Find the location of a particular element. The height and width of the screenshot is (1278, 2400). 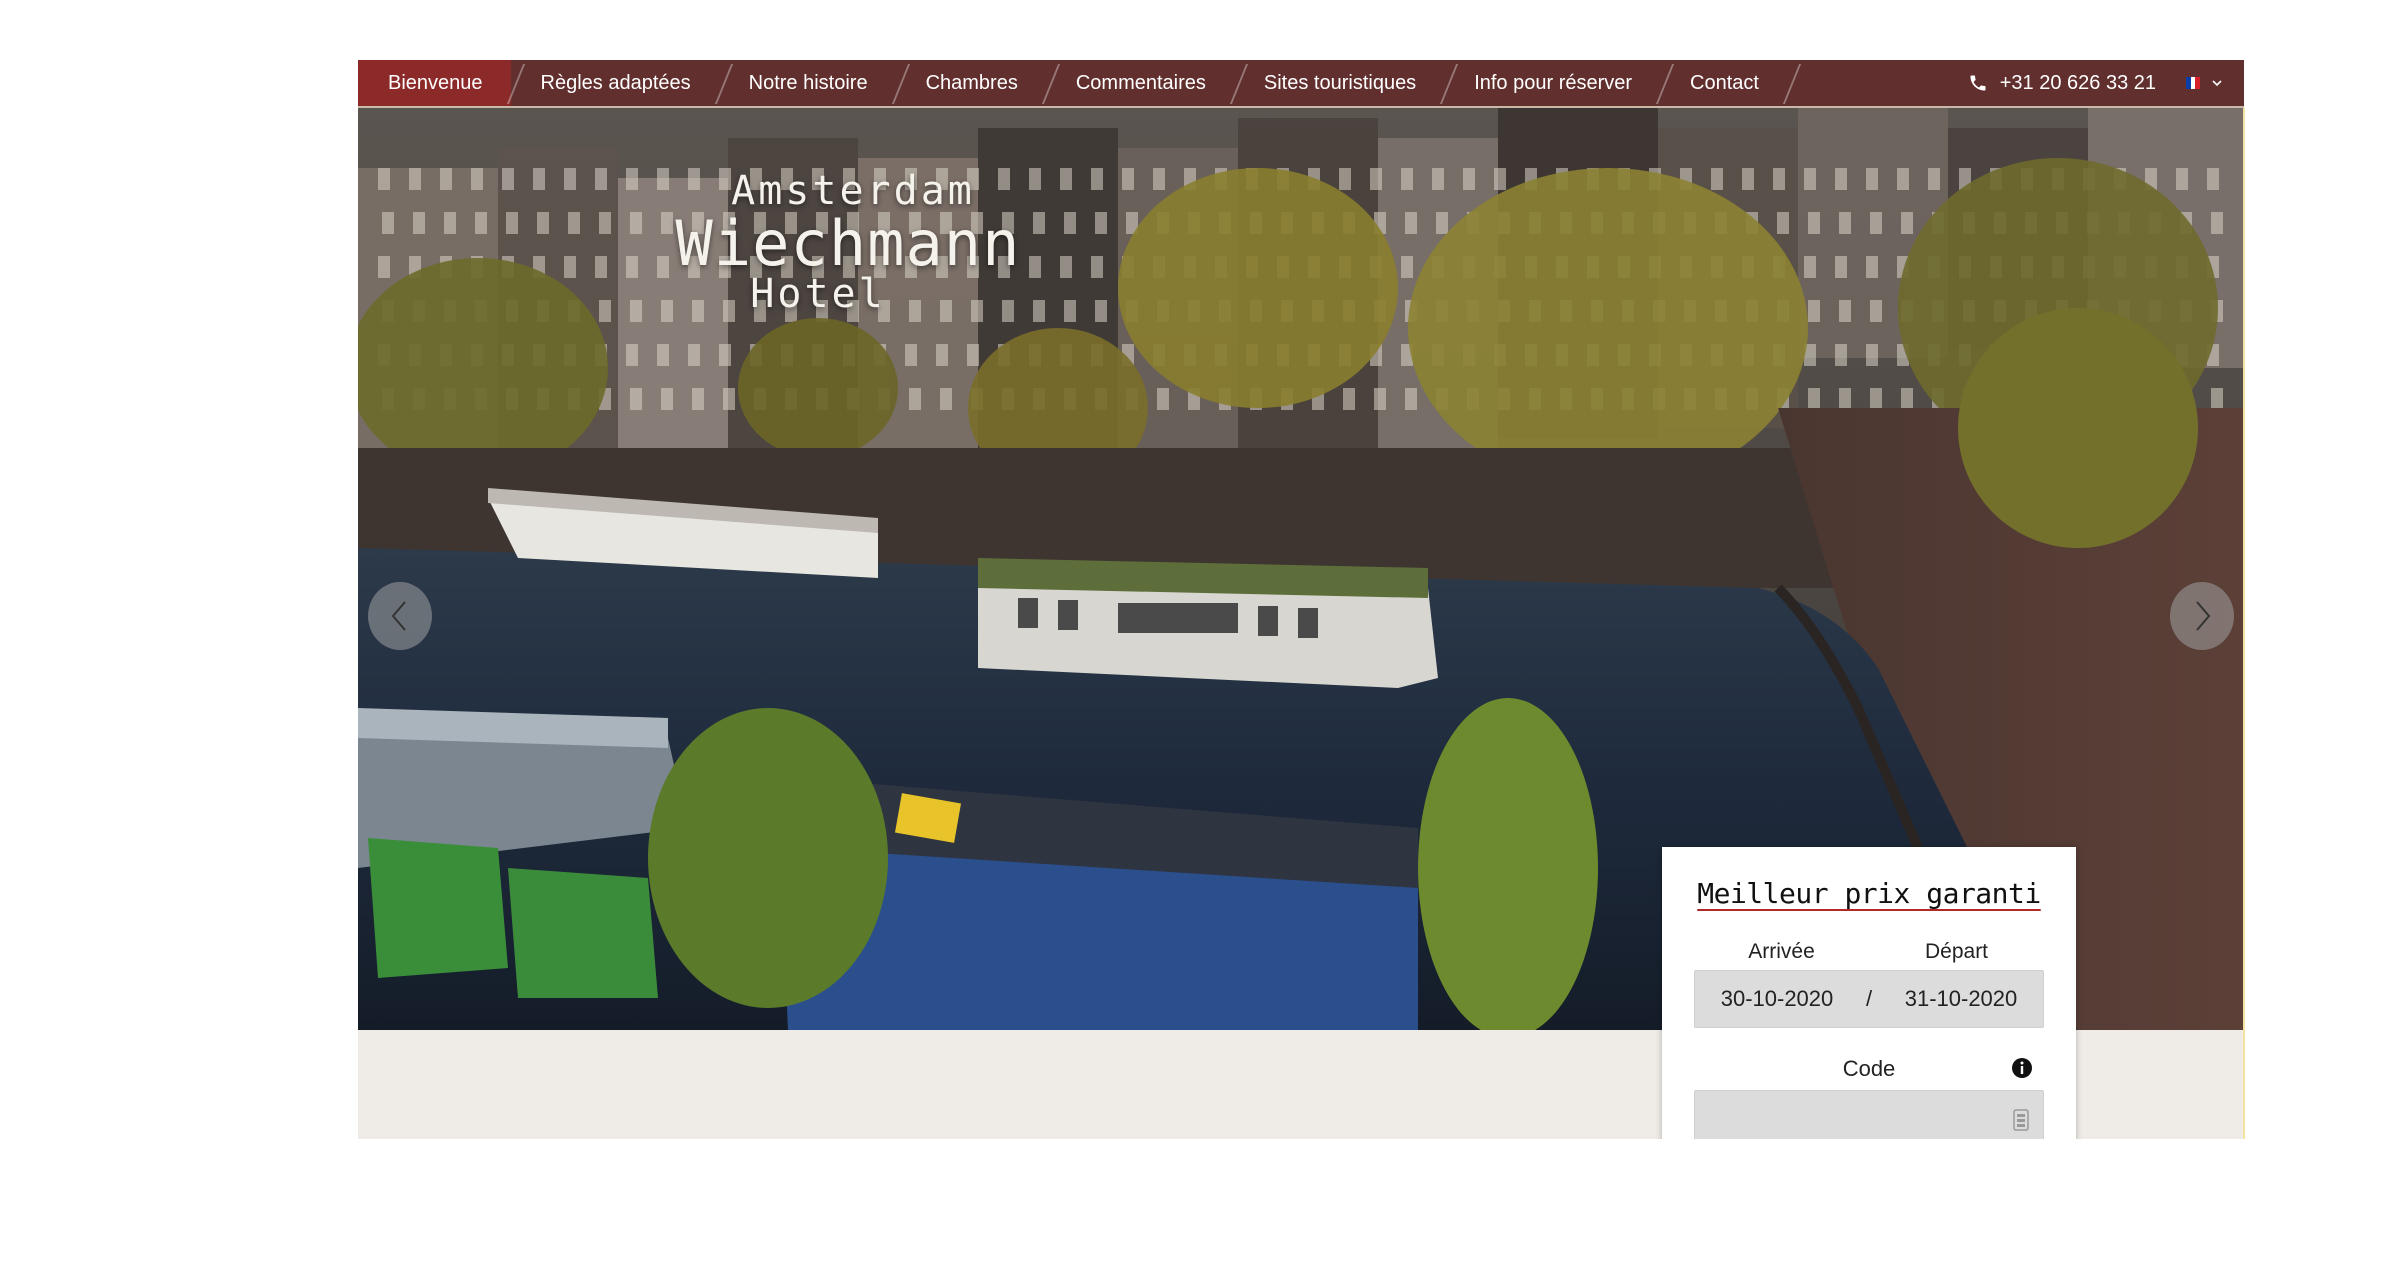

info-icon is located at coordinates (2022, 1068).